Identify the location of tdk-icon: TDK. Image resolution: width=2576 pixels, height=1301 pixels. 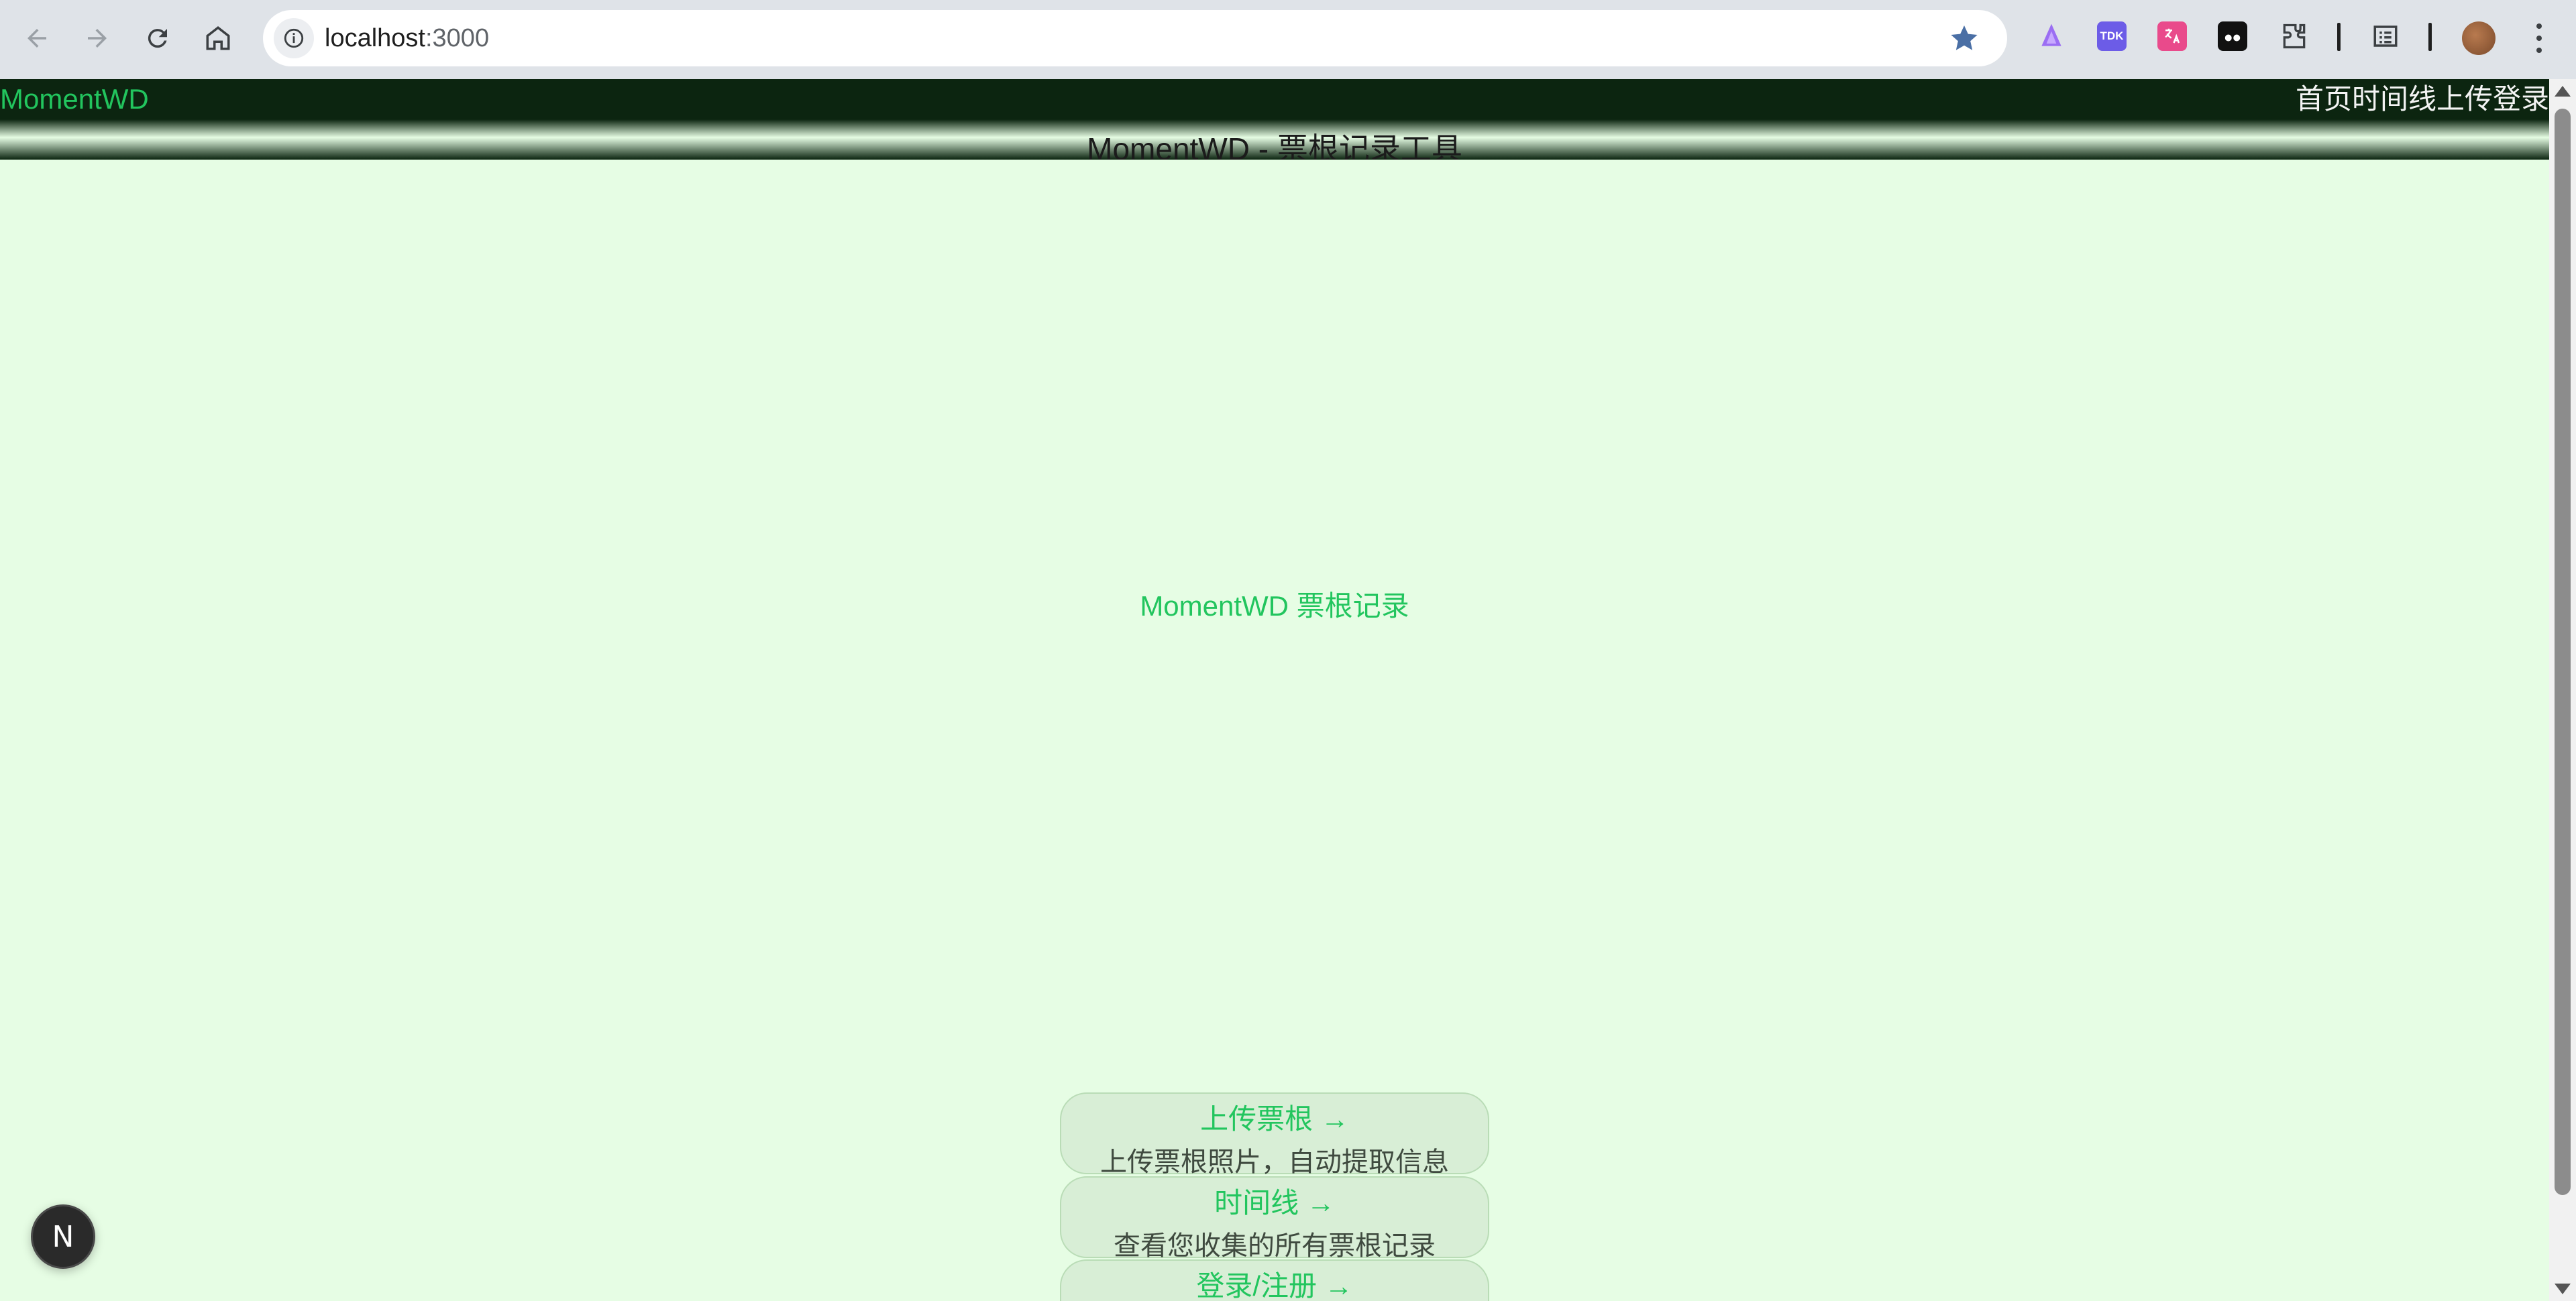
(2112, 36).